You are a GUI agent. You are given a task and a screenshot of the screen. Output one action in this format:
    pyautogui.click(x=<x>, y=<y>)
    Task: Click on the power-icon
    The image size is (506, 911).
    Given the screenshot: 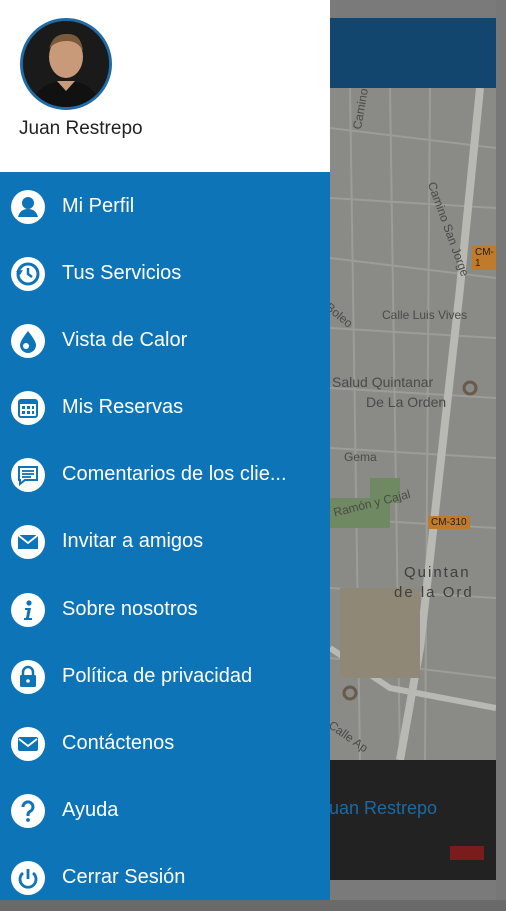 What is the action you would take?
    pyautogui.click(x=28, y=878)
    